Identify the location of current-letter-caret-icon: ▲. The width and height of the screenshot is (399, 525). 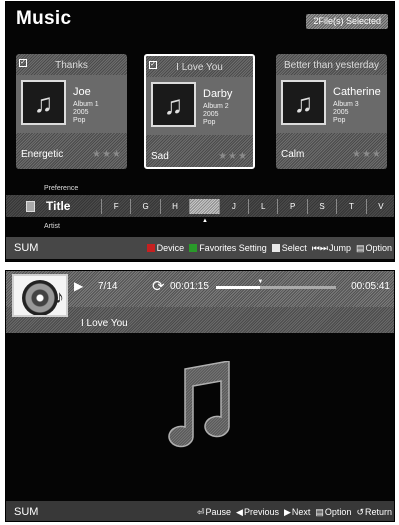
(205, 221).